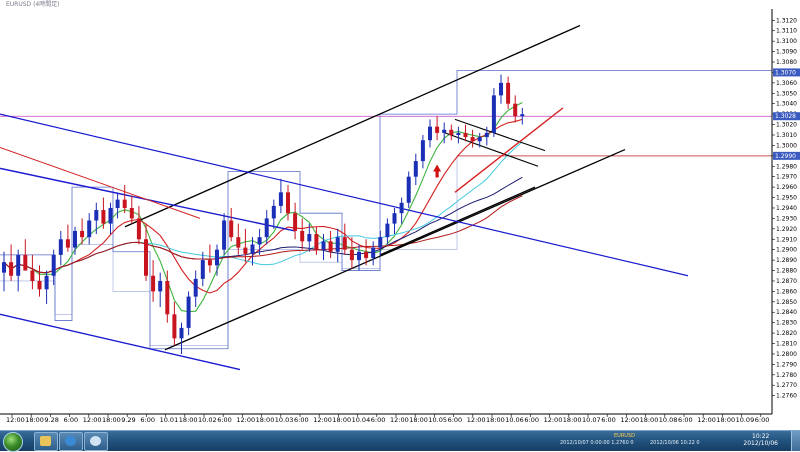 This screenshot has height=452, width=800. What do you see at coordinates (500, 135) in the screenshot?
I see `flag-upper-line` at bounding box center [500, 135].